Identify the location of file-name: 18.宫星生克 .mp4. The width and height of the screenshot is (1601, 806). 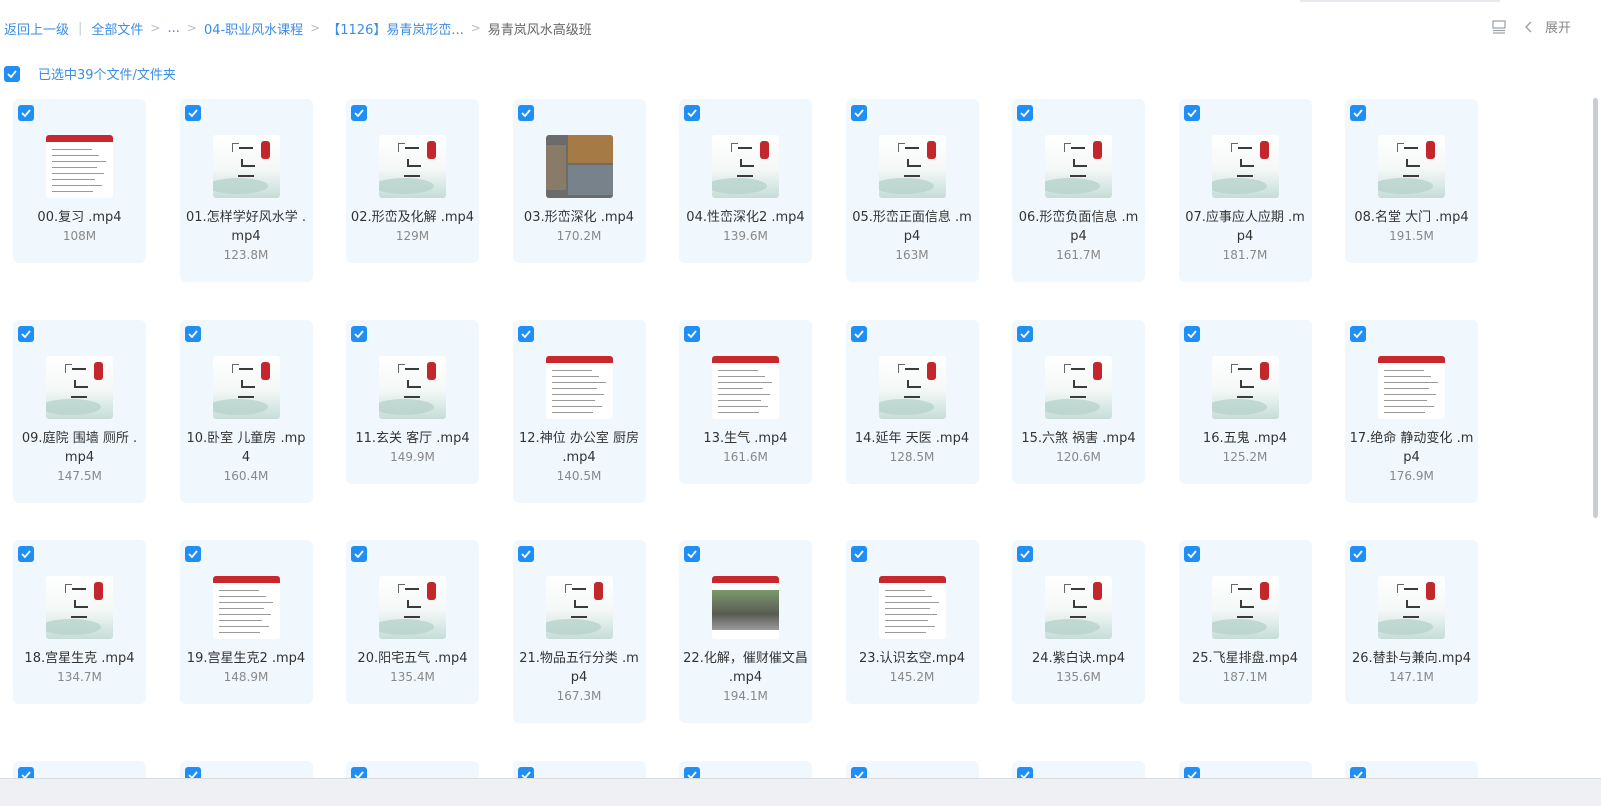
(79, 658).